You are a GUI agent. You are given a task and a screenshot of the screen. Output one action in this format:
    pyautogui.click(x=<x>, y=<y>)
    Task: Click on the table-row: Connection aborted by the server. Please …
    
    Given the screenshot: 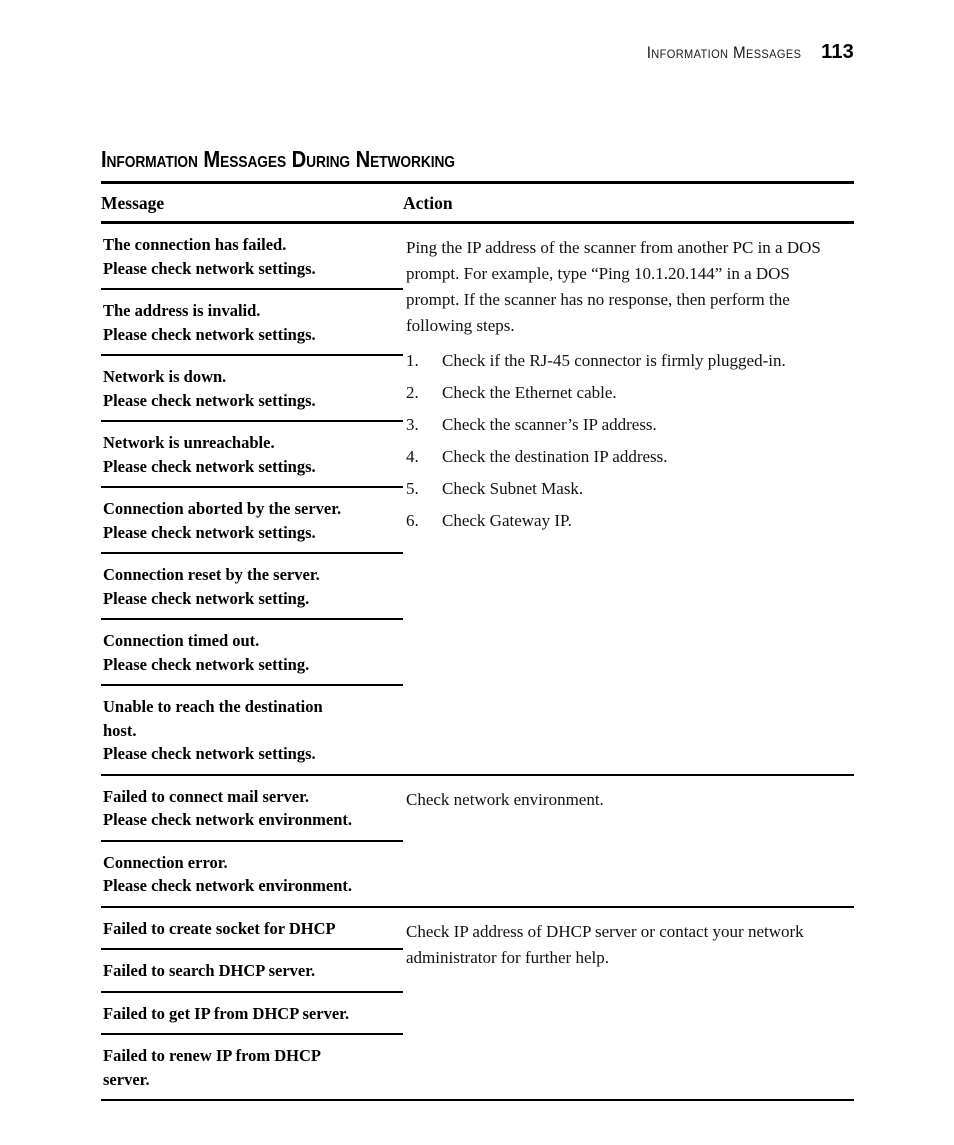 What is the action you would take?
    pyautogui.click(x=252, y=521)
    